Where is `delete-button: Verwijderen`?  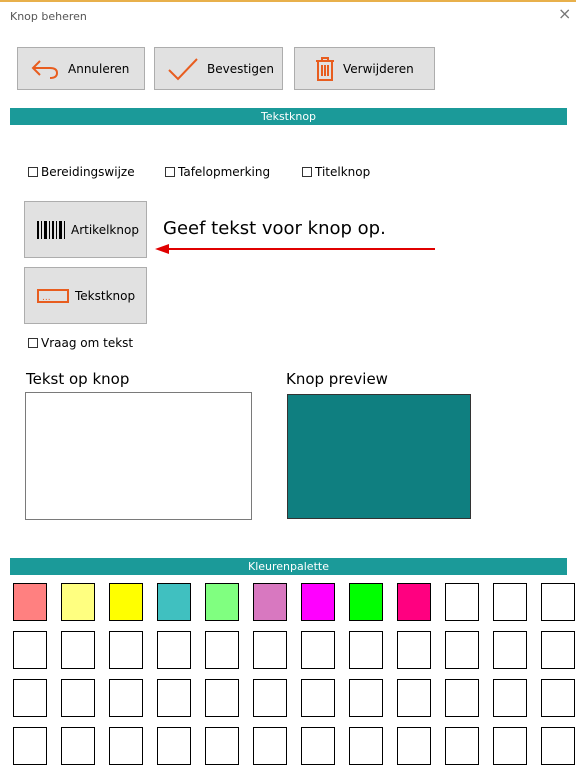 delete-button: Verwijderen is located at coordinates (364, 68).